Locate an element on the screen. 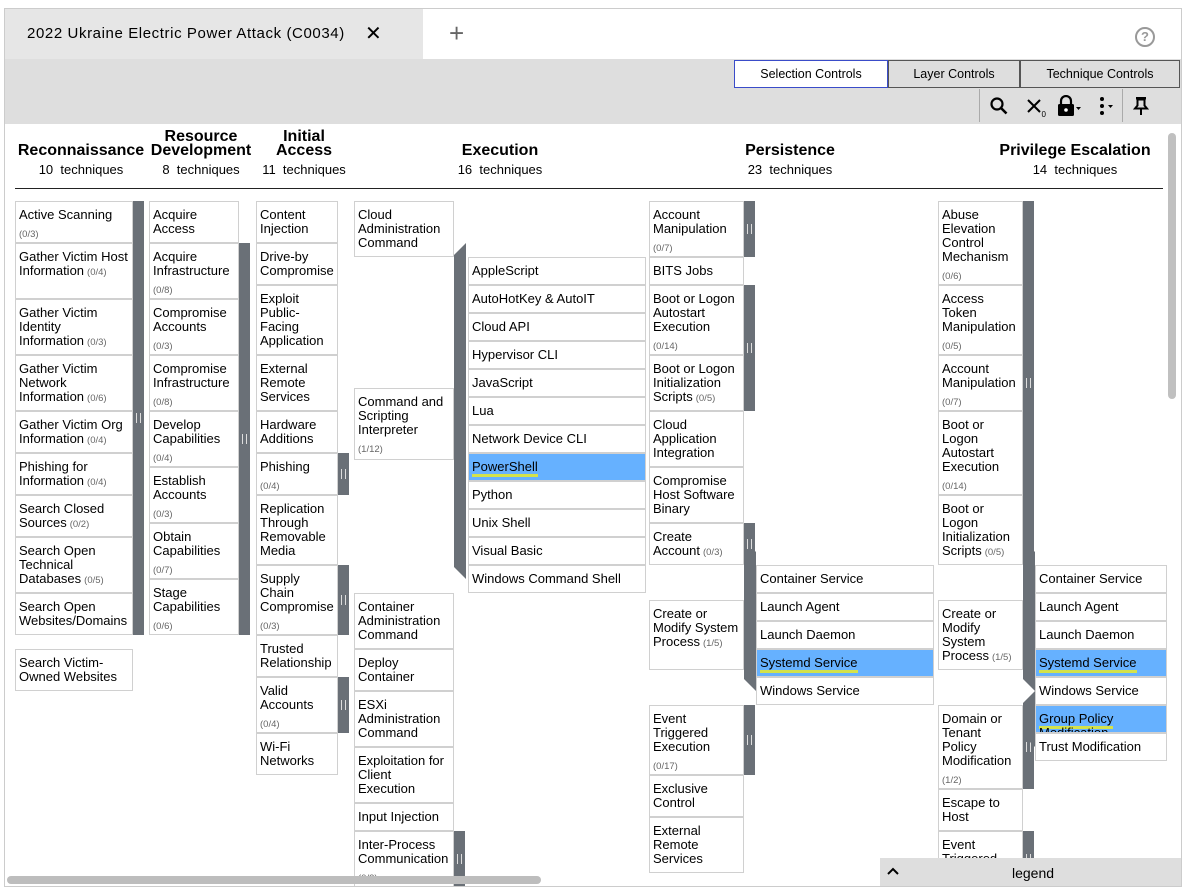 This screenshot has height=891, width=1189. technique-cell: Phishing for Information (0/4) is located at coordinates (74, 474).